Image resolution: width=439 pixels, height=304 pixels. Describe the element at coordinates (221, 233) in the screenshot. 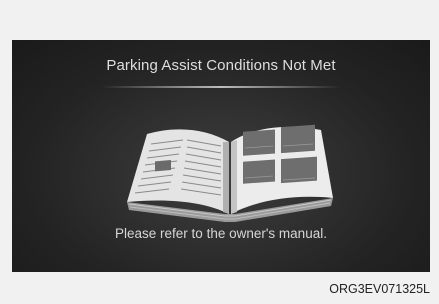

I see `refer-manual-message: Please refer to the owner's manual.` at that location.